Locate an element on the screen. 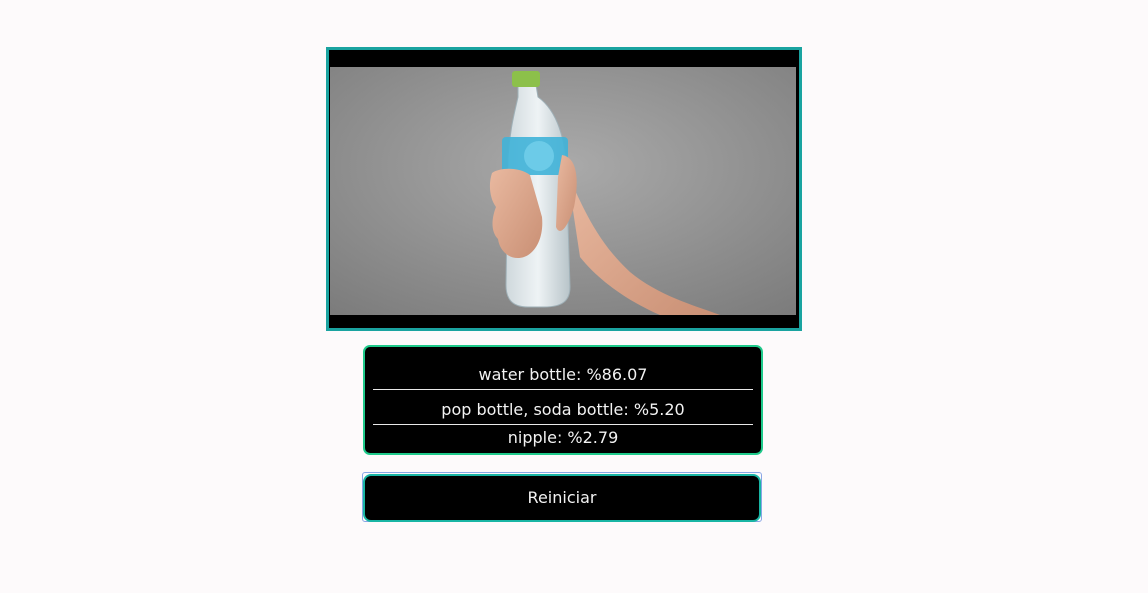  prediction-item: water bottle: %86.07 is located at coordinates (563, 374).